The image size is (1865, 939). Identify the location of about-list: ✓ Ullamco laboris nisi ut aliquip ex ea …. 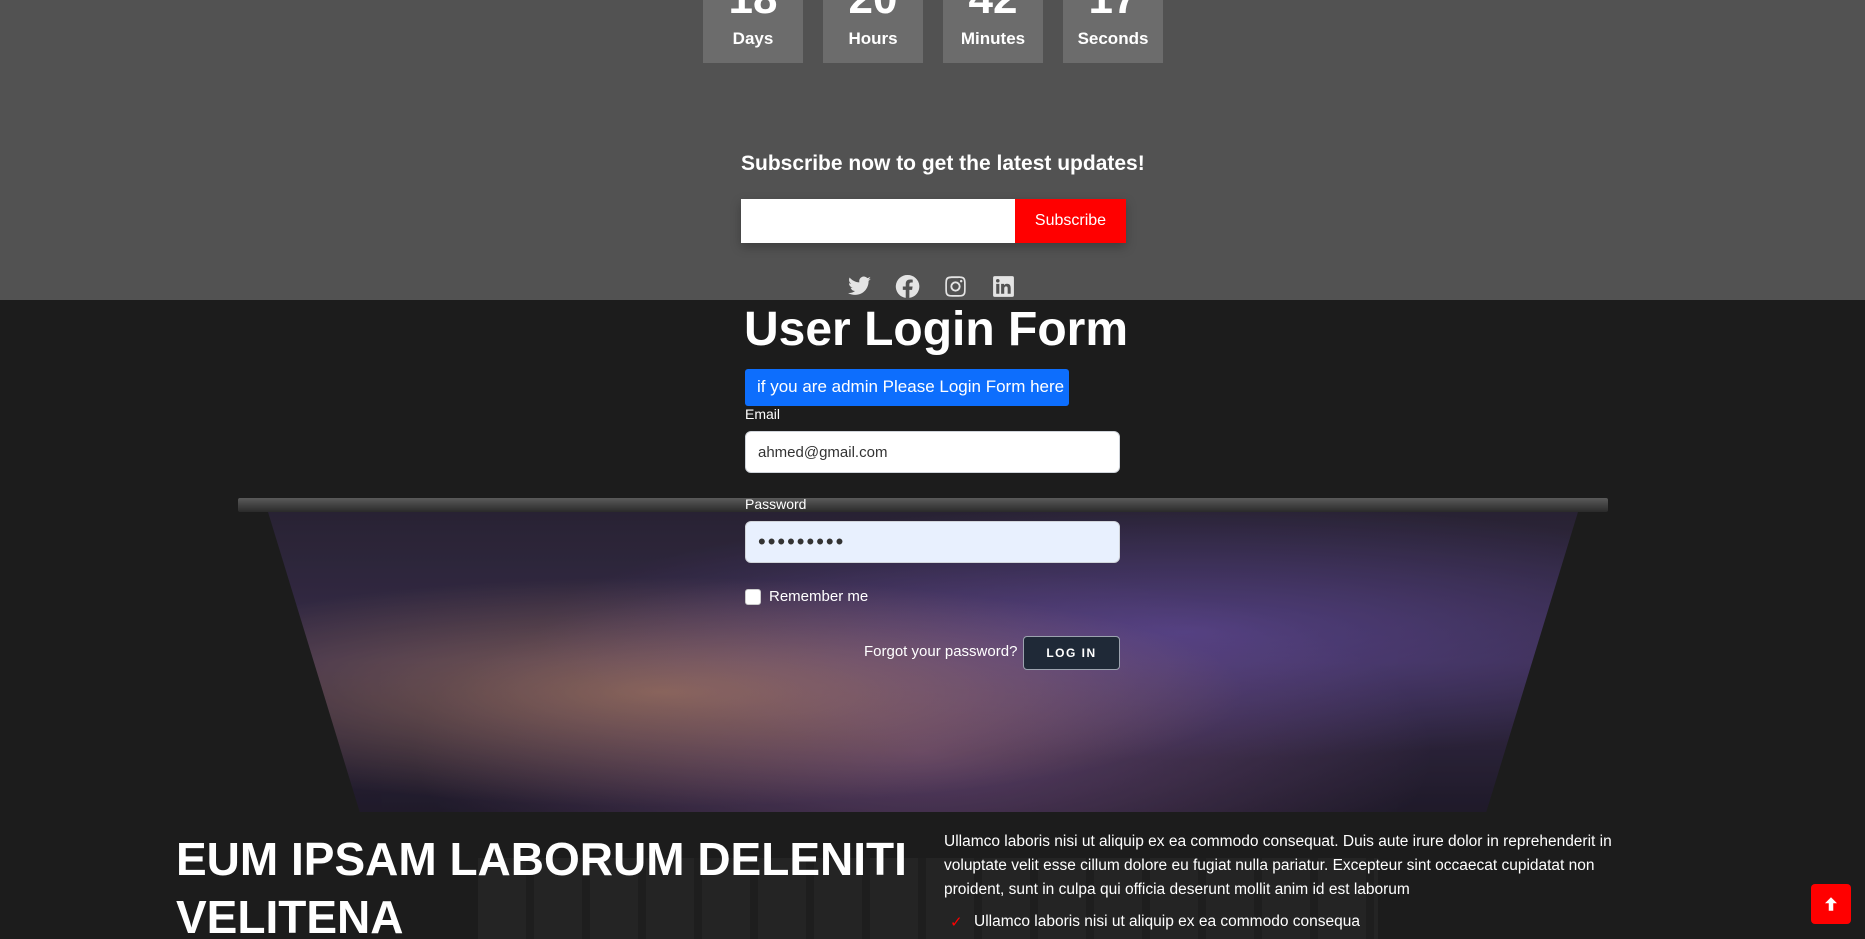
(1155, 922).